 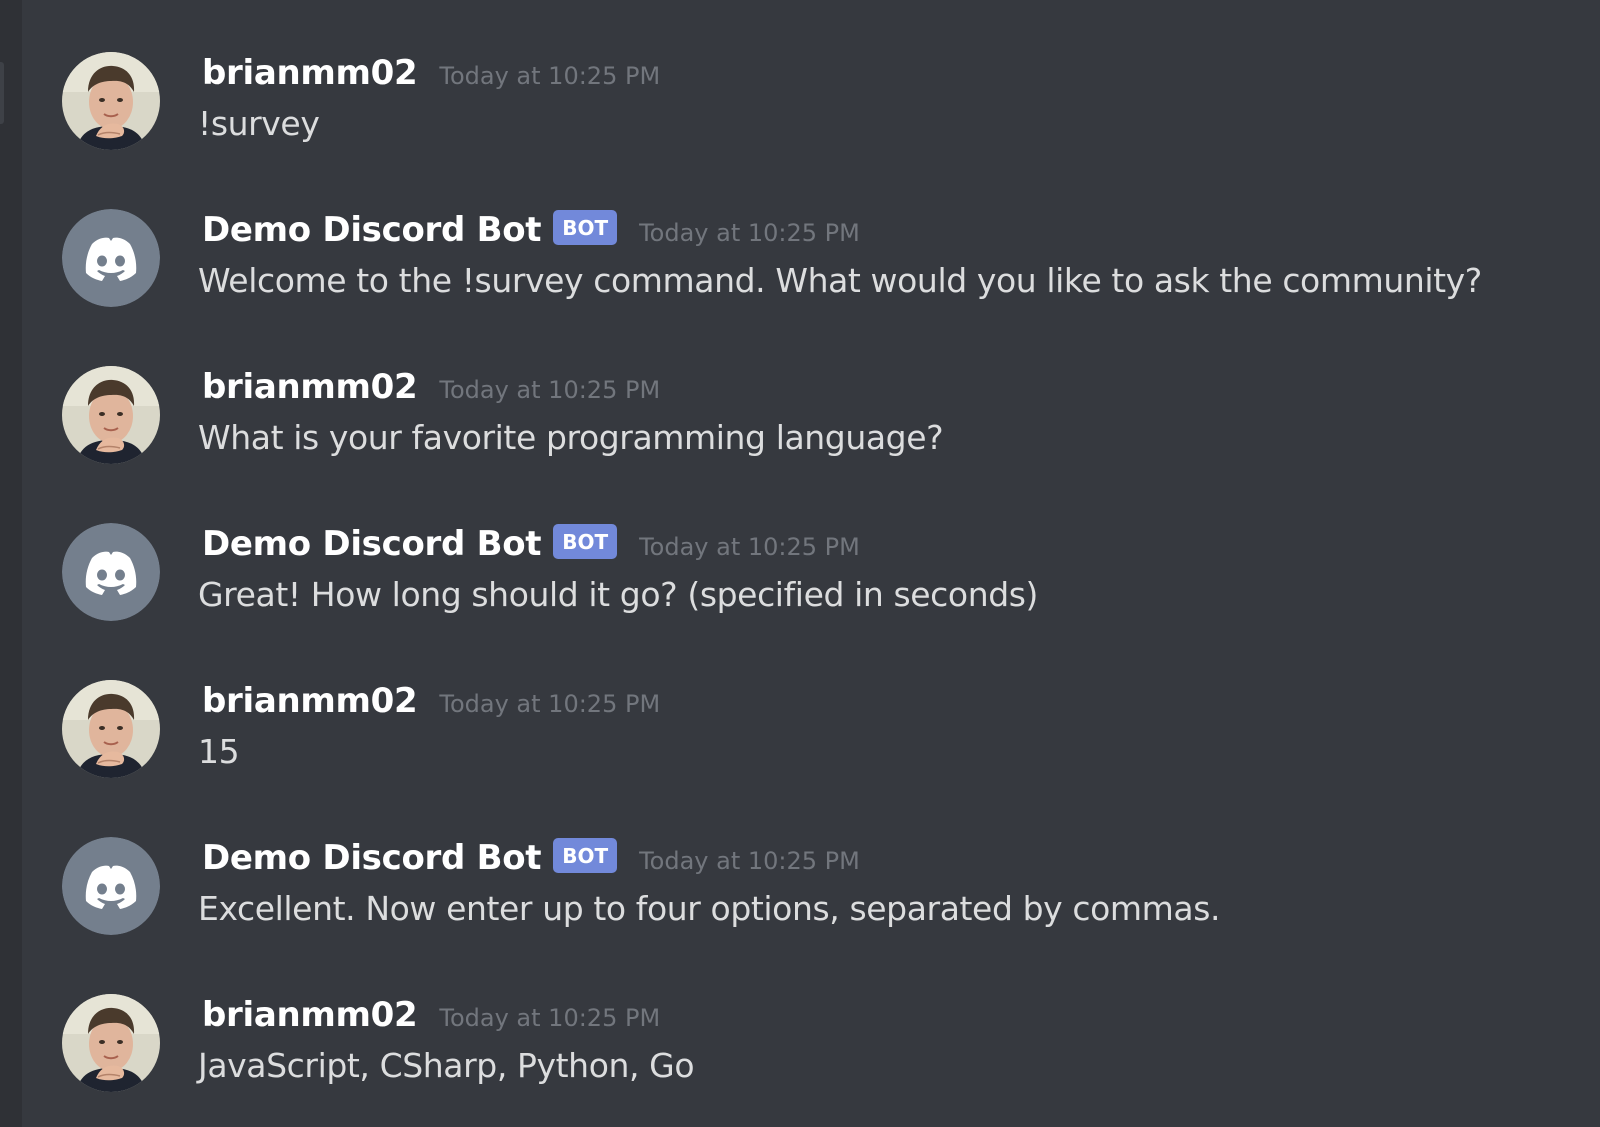 I want to click on message-item: brianmm02 Today at 10:25 PM 15, so click(x=811, y=708).